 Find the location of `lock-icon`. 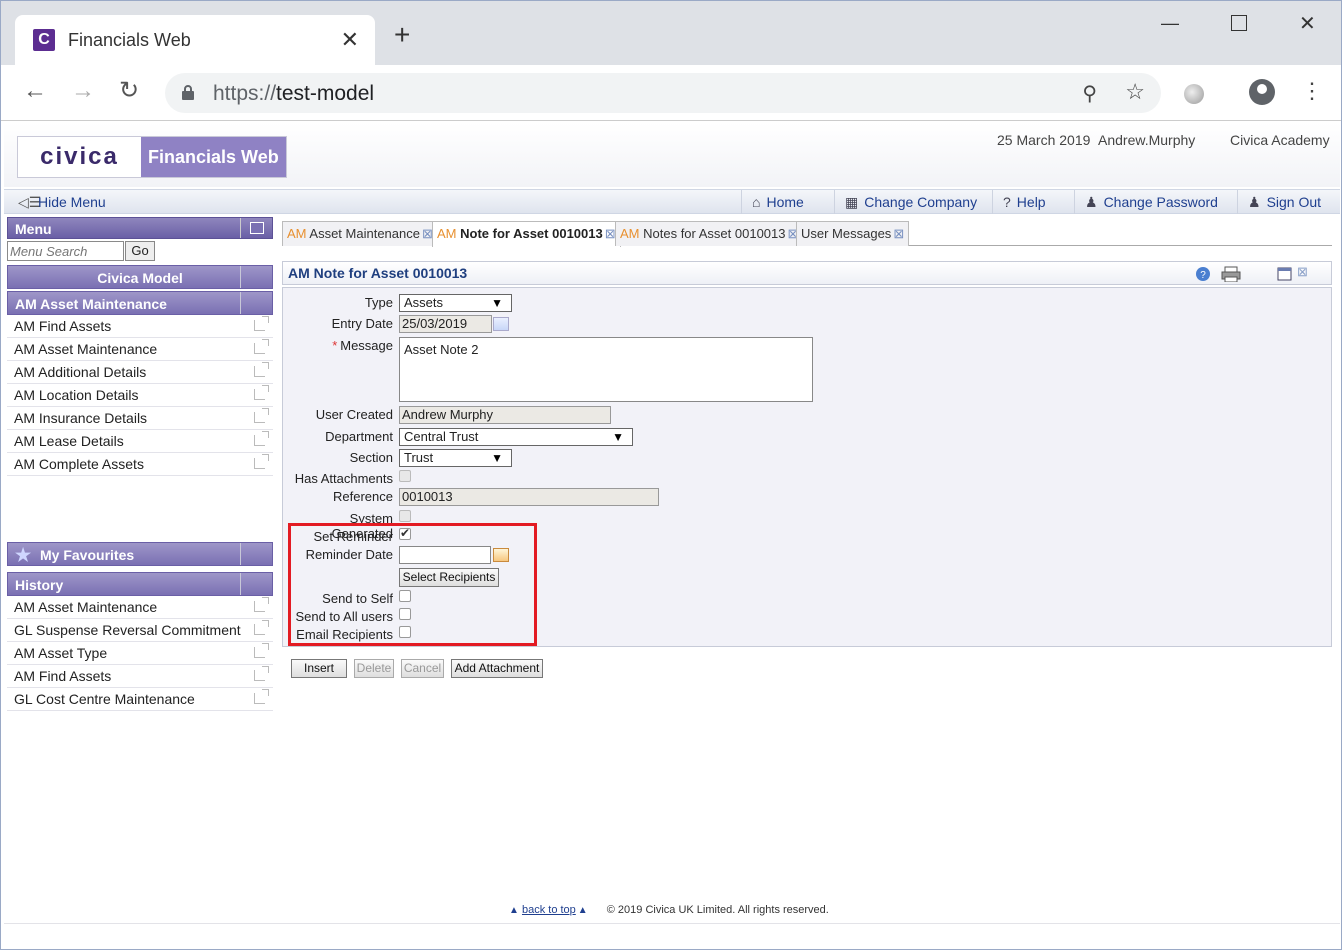

lock-icon is located at coordinates (188, 92).